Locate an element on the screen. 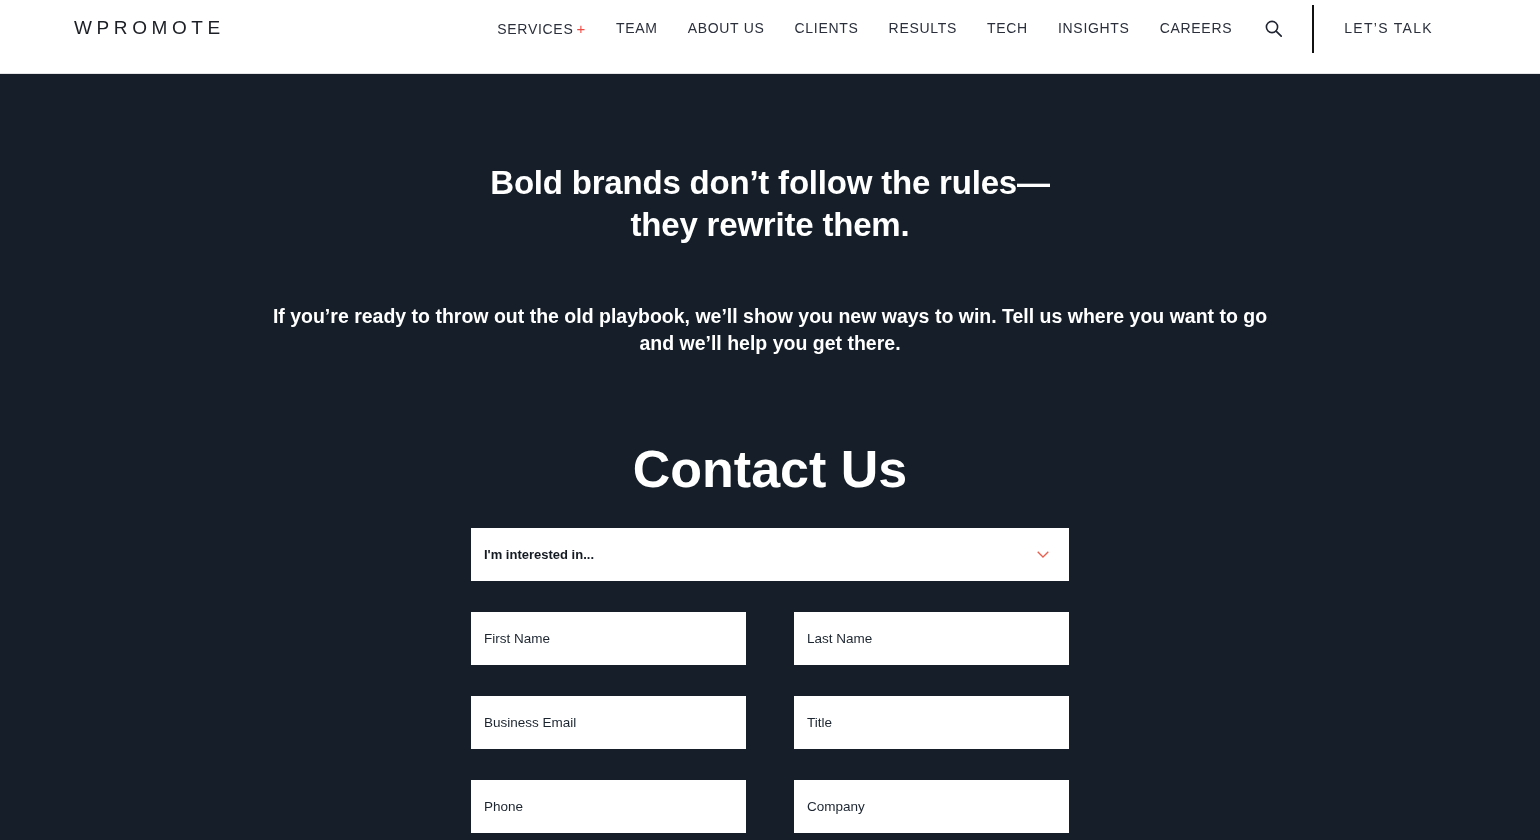 Image resolution: width=1540 pixels, height=840 pixels. search-button is located at coordinates (1274, 28).